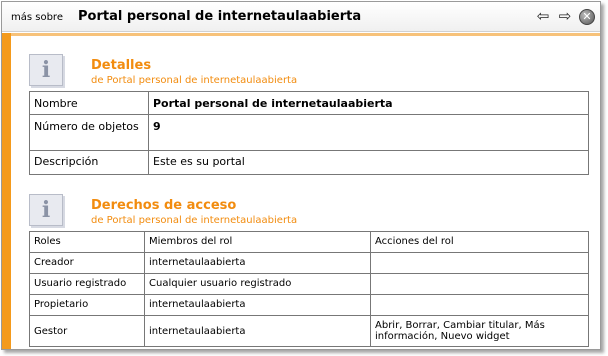  I want to click on members-cell: Cualquier usuario registrado, so click(257, 284).